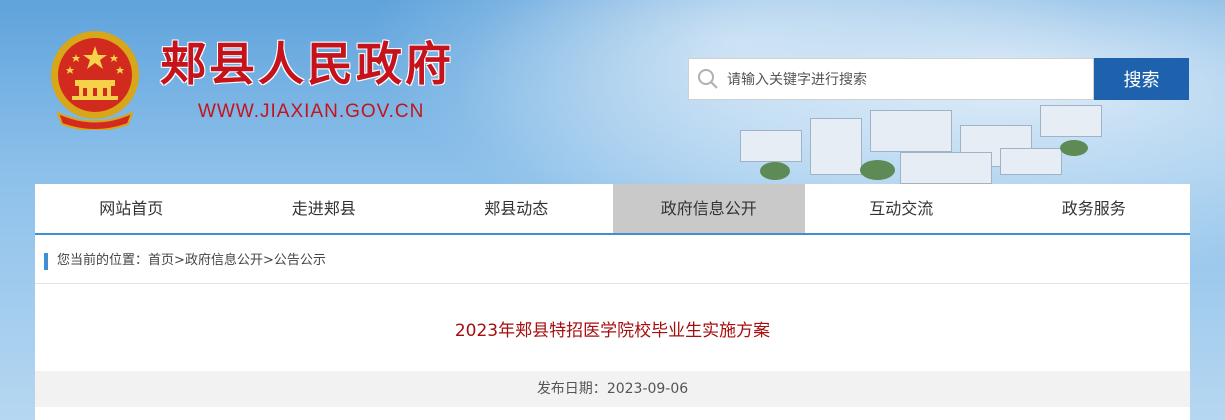 This screenshot has width=1225, height=420. I want to click on nav-item-interaction: 互动交流, so click(901, 208).